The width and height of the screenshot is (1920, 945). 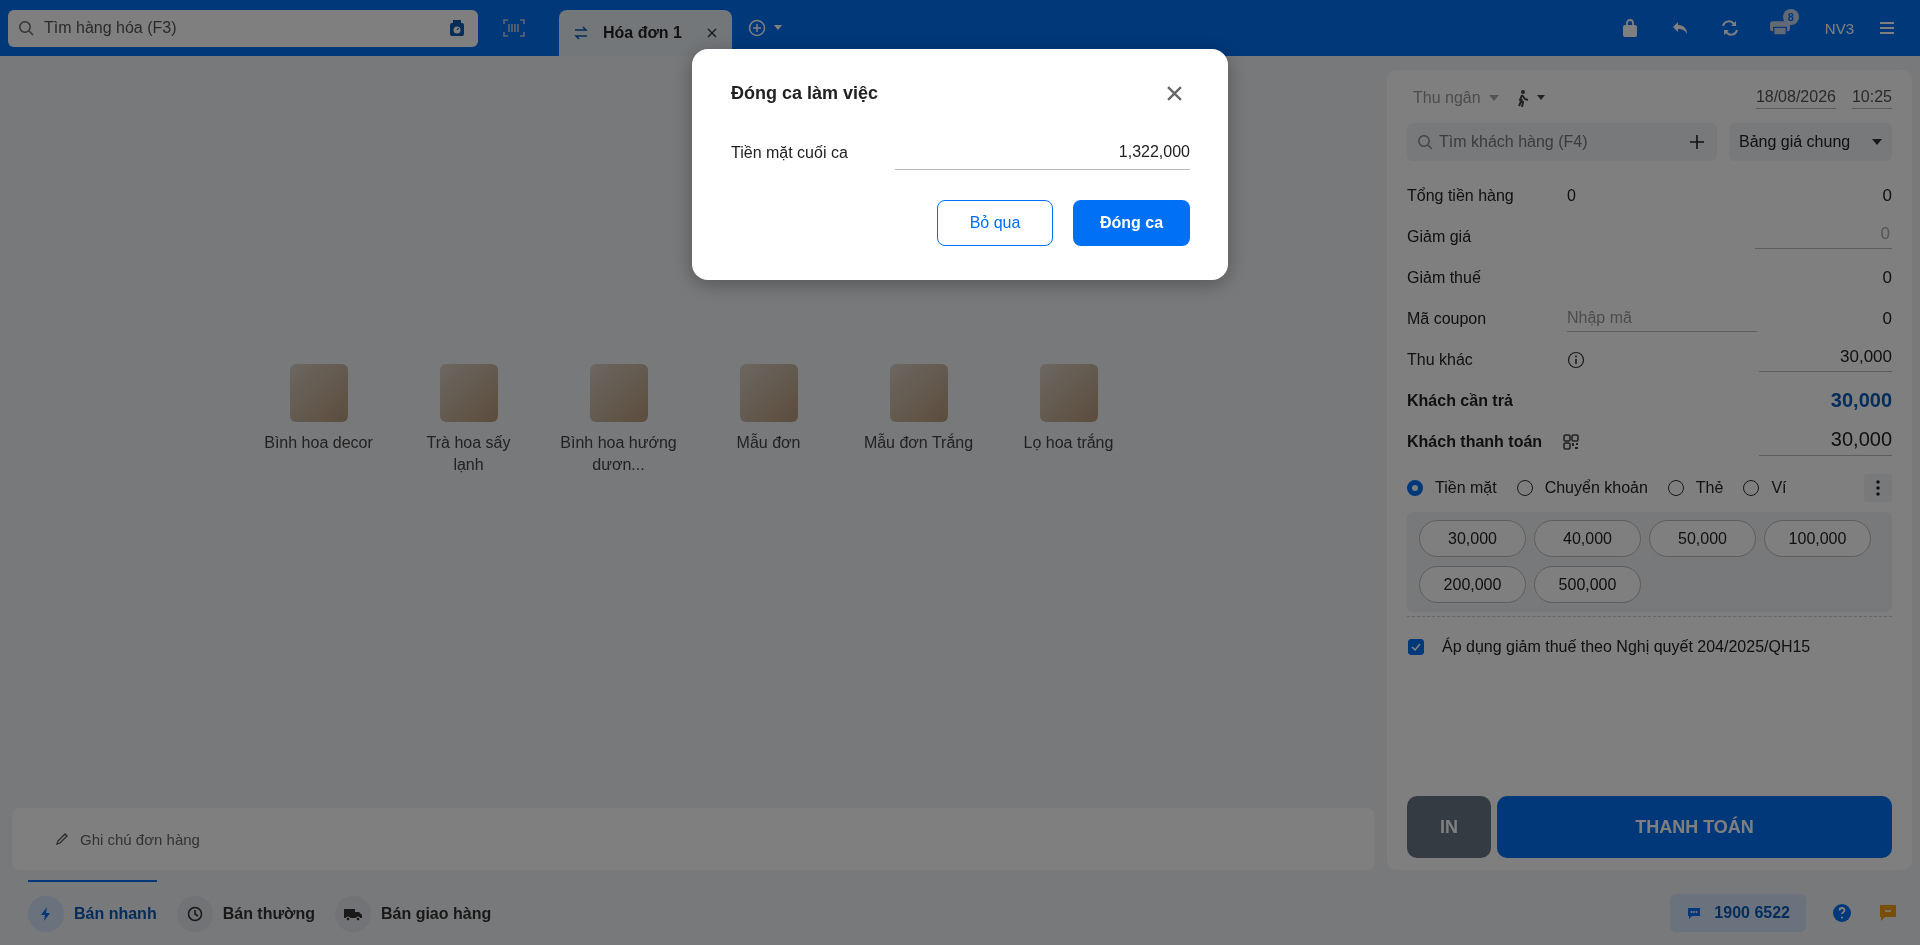 I want to click on payment-method-option: Chuyển khoản, so click(x=1582, y=488).